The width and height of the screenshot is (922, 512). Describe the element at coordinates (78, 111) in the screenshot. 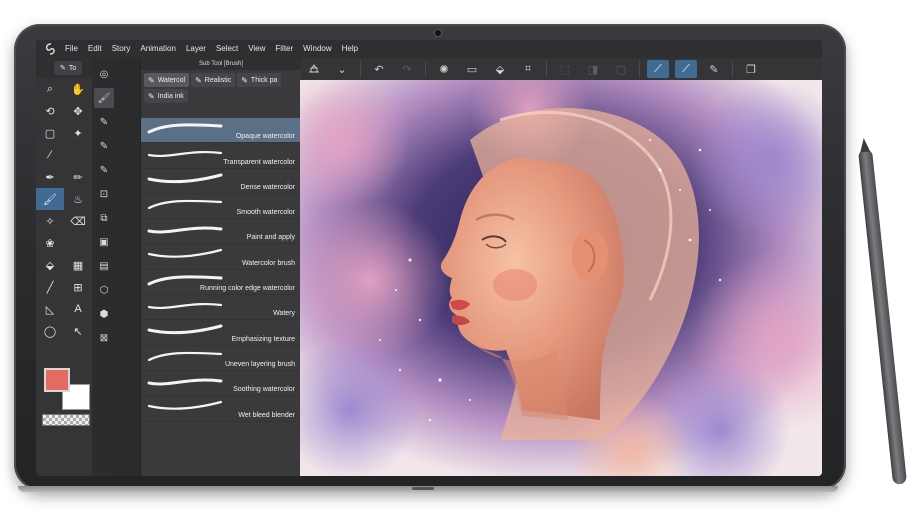

I see `move-icon: ✥` at that location.